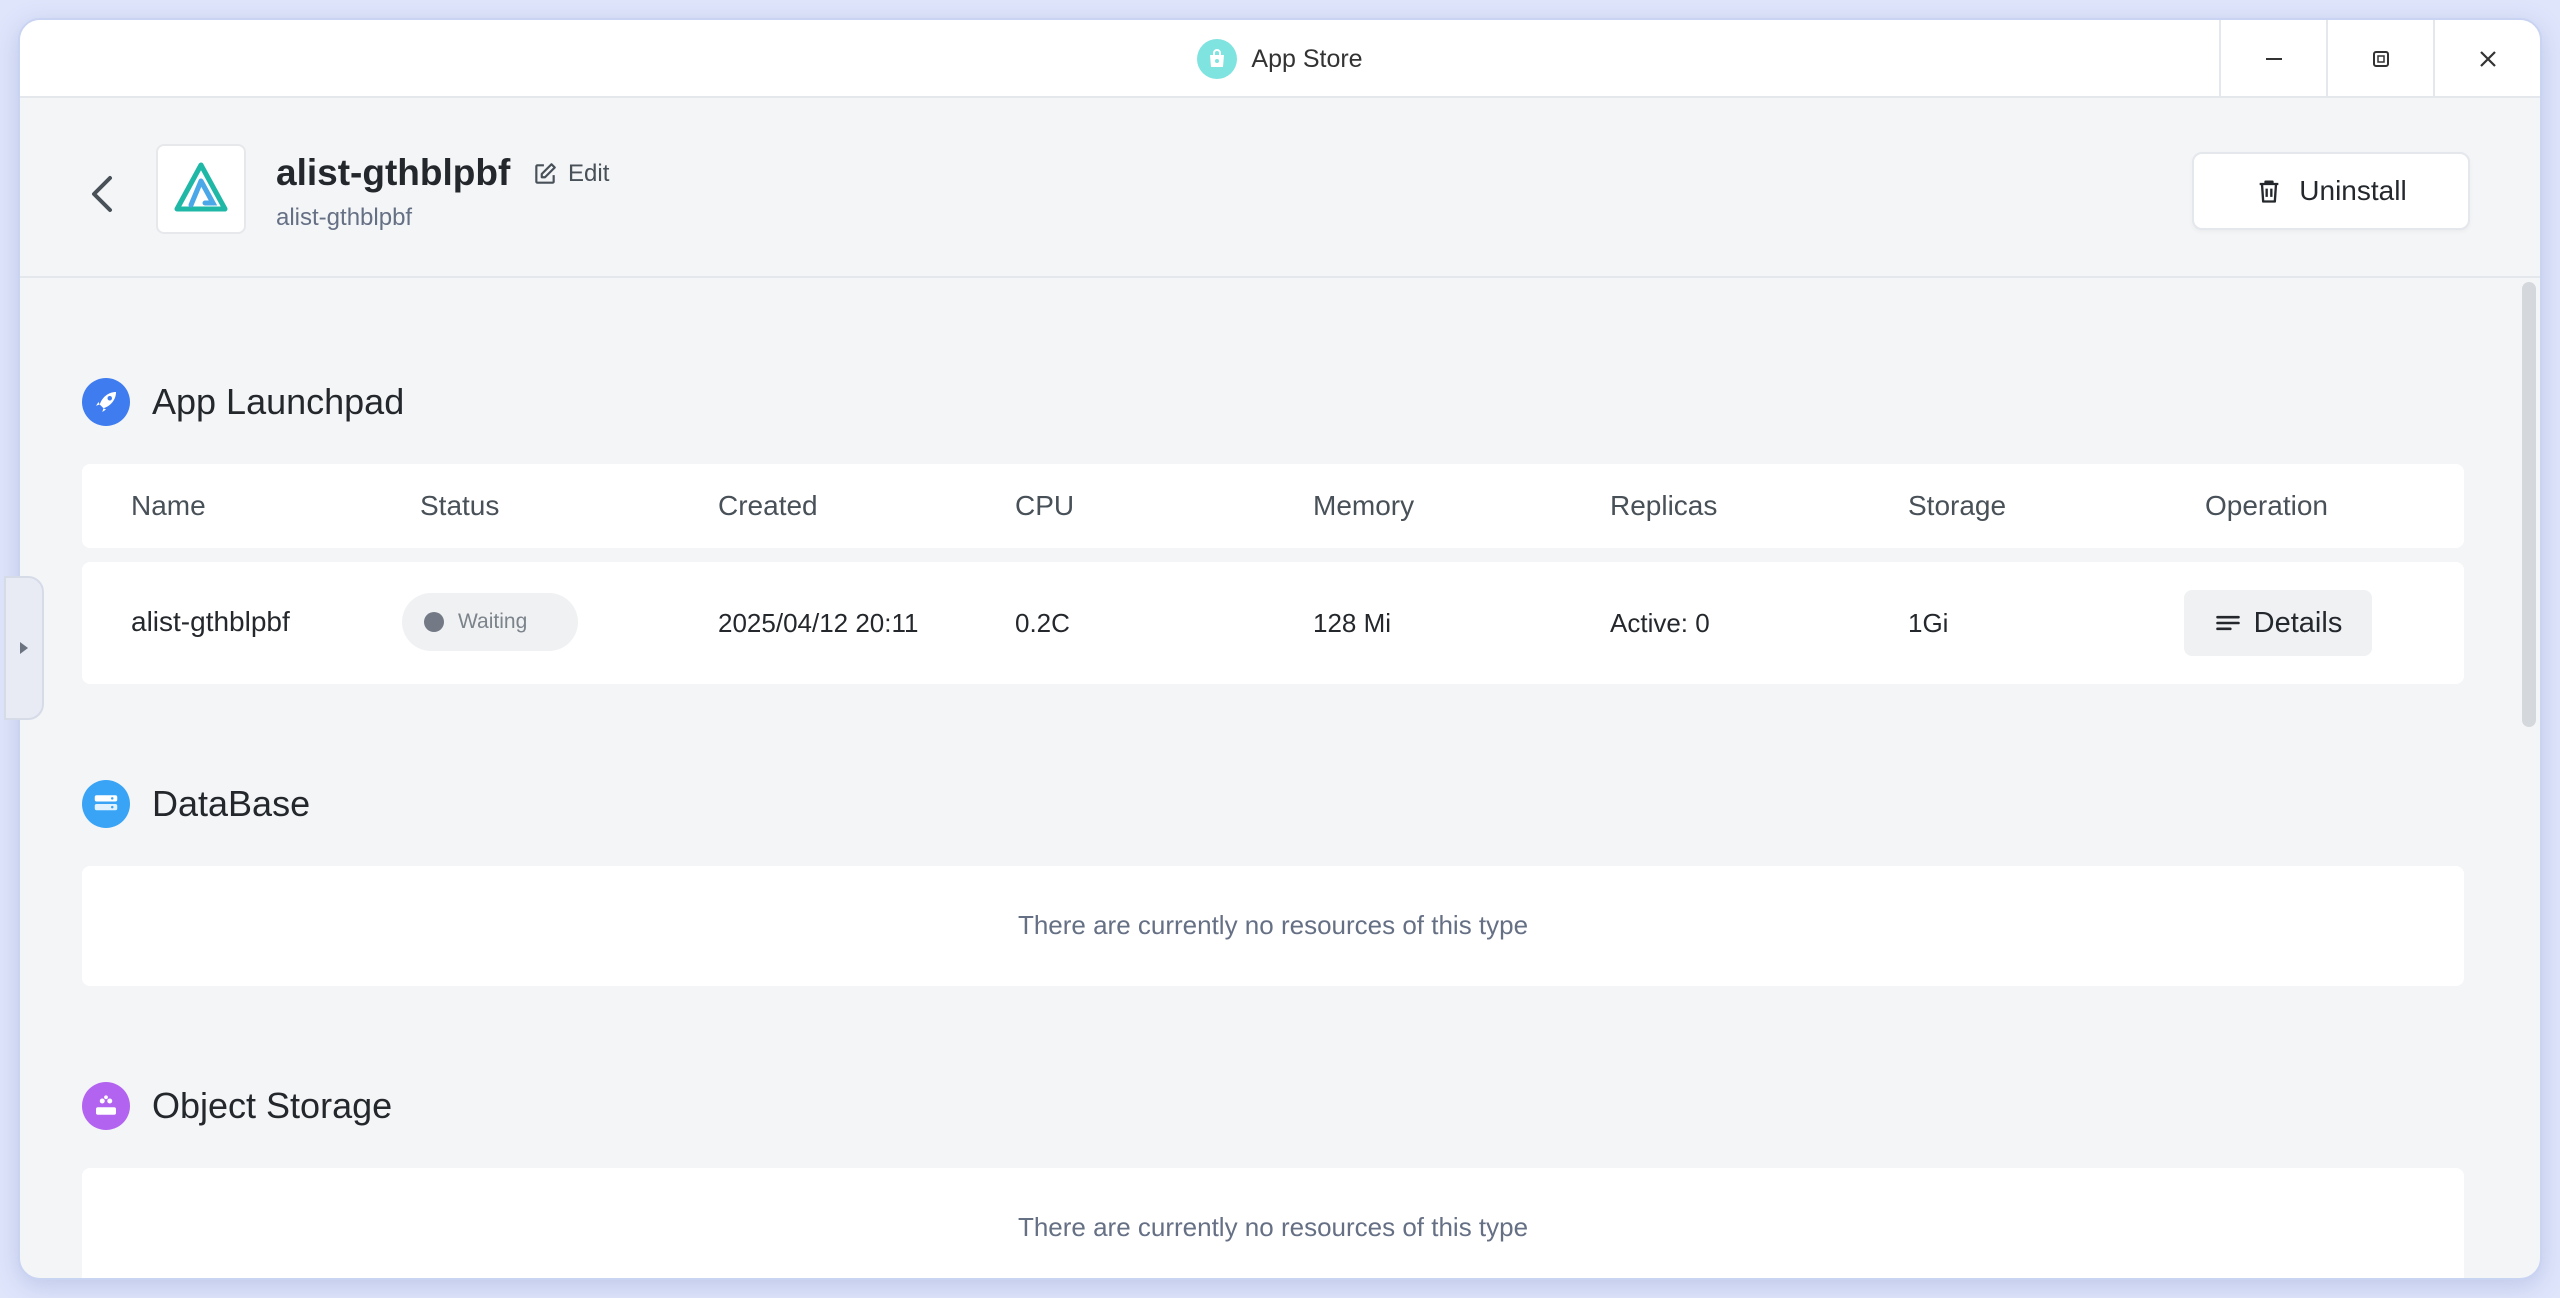 The image size is (2560, 1298). I want to click on details-label: Details, so click(2298, 622).